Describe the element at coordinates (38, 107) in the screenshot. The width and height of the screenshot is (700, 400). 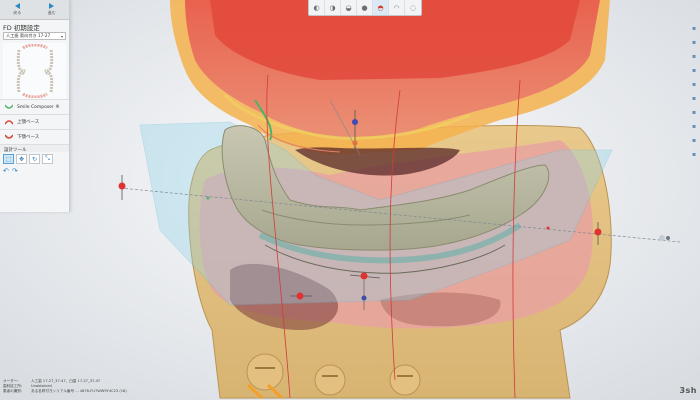
I see `smile-composer-label: Smile Composer ®` at that location.